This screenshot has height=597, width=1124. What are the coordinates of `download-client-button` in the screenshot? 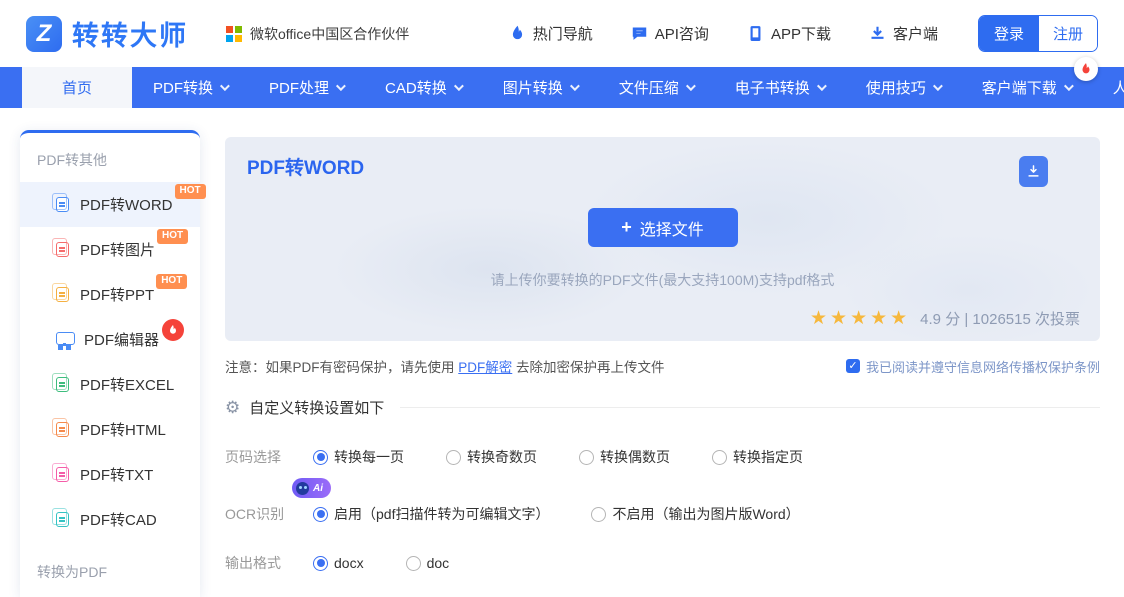 It's located at (1033, 171).